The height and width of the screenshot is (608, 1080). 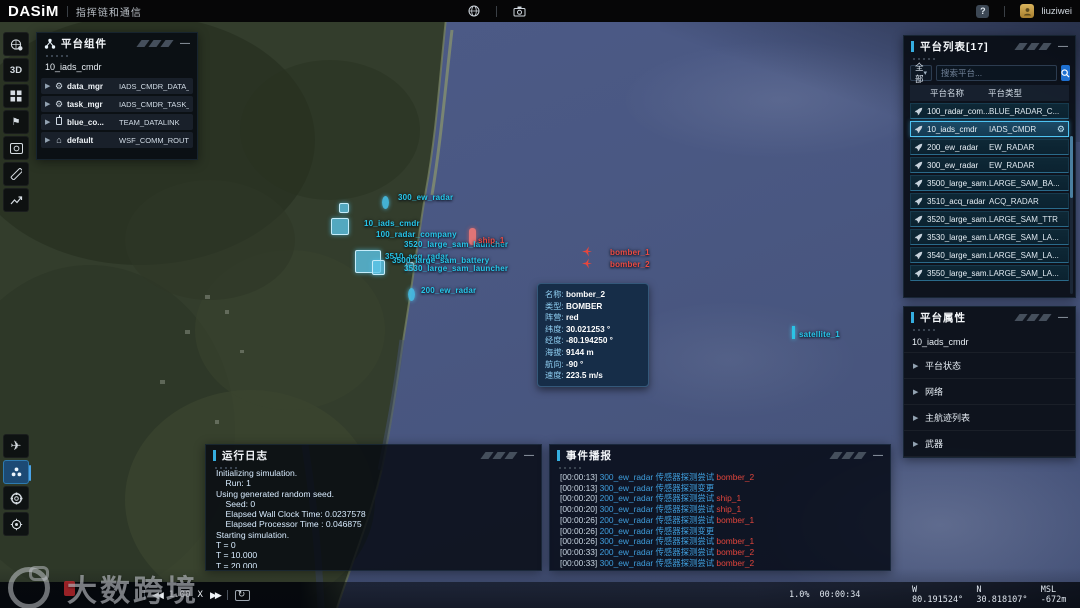 I want to click on trend-chart-button, so click(x=16, y=200).